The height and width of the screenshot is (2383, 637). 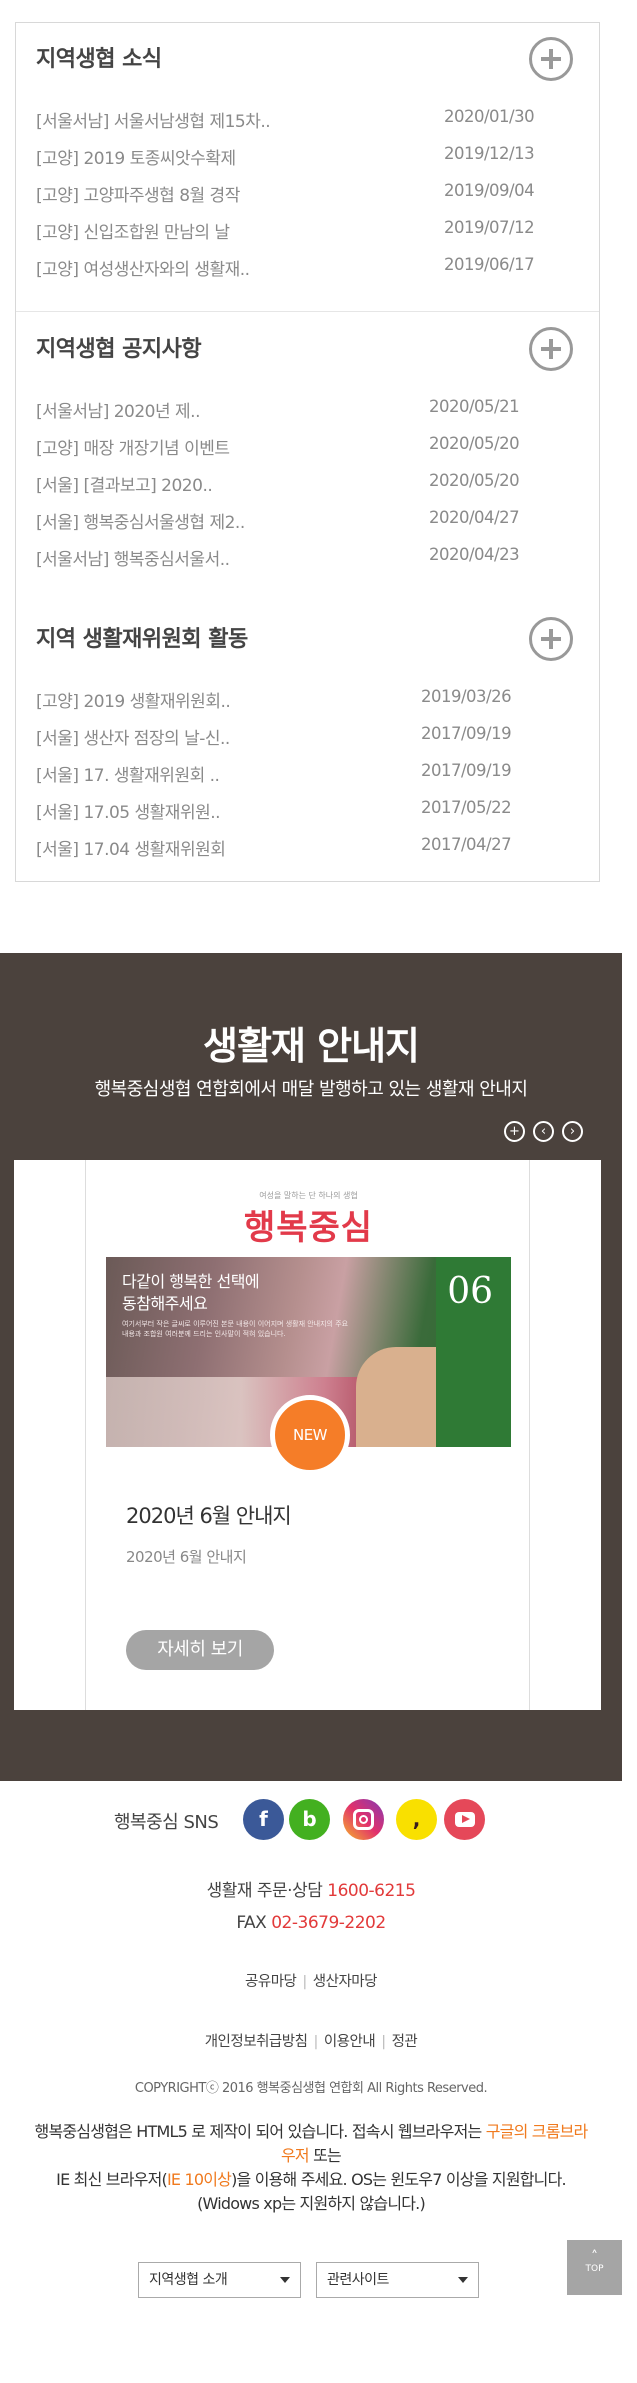 What do you see at coordinates (133, 699) in the screenshot?
I see `item-title: [고양] 2019 생활재위원회..` at bounding box center [133, 699].